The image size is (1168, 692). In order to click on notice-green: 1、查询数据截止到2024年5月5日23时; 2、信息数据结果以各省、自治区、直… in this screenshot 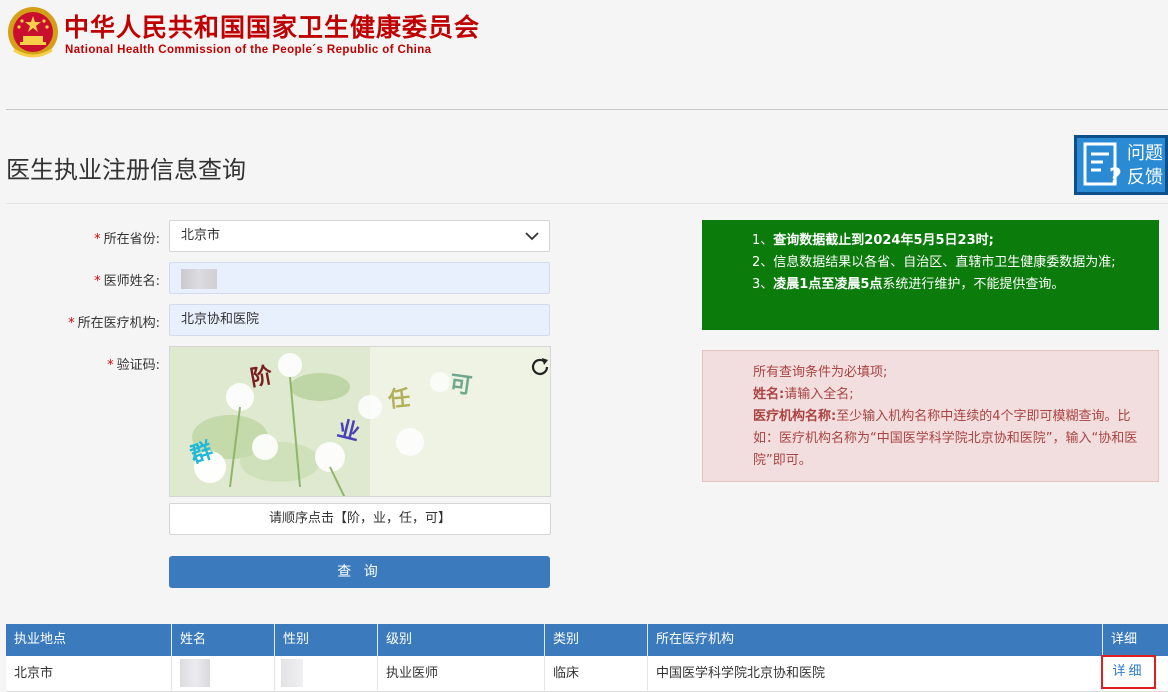, I will do `click(930, 275)`.